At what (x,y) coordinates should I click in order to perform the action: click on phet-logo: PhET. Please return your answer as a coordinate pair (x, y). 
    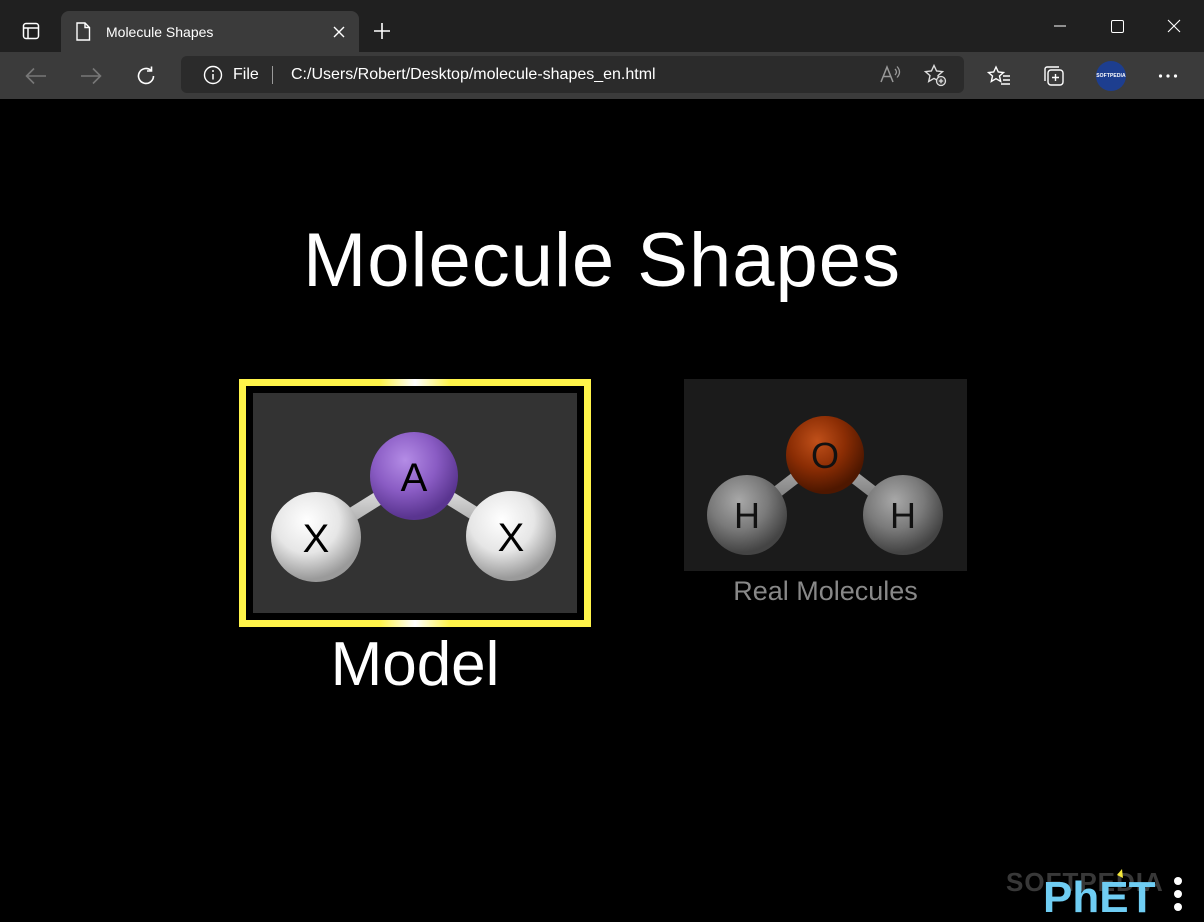
    Looking at the image, I should click on (1103, 892).